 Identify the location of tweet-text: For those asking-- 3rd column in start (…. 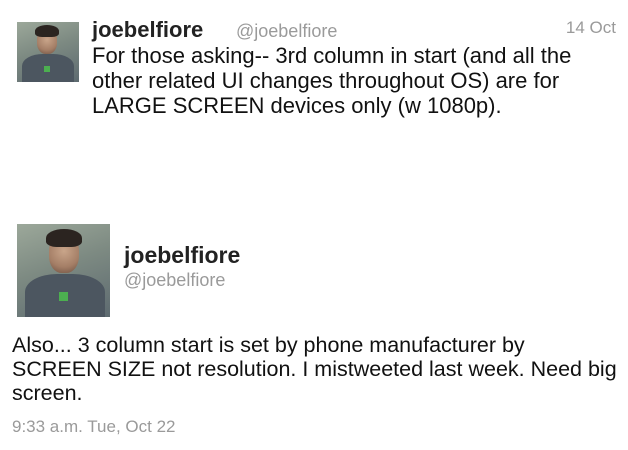
(332, 80).